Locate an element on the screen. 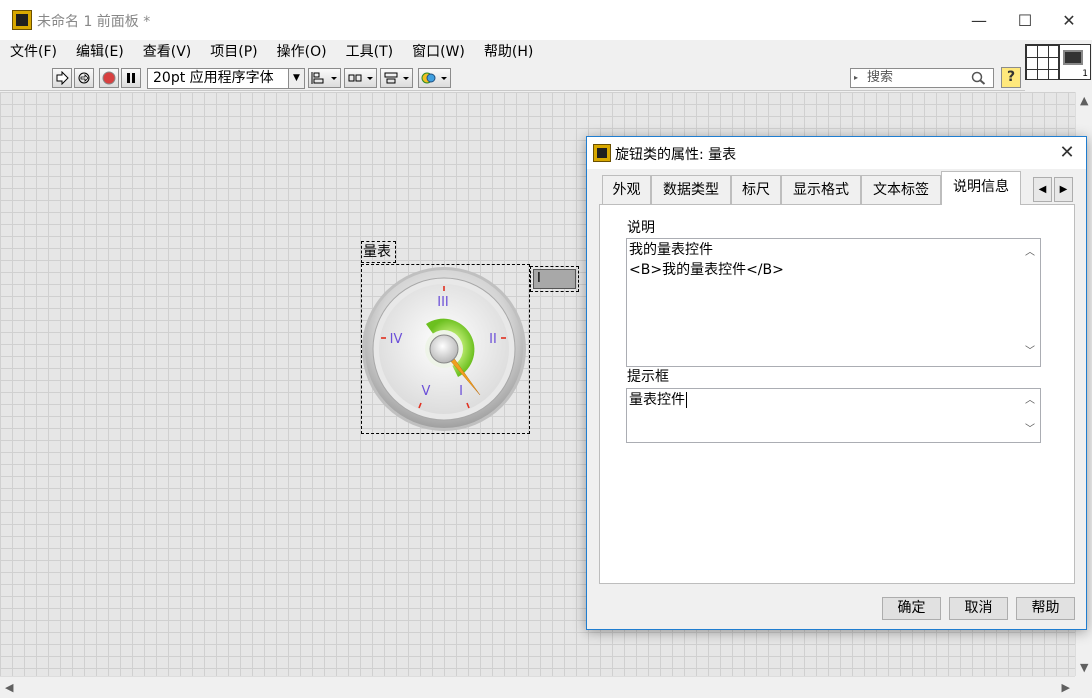  scroll-up-icon: ▲ is located at coordinates (1084, 100).